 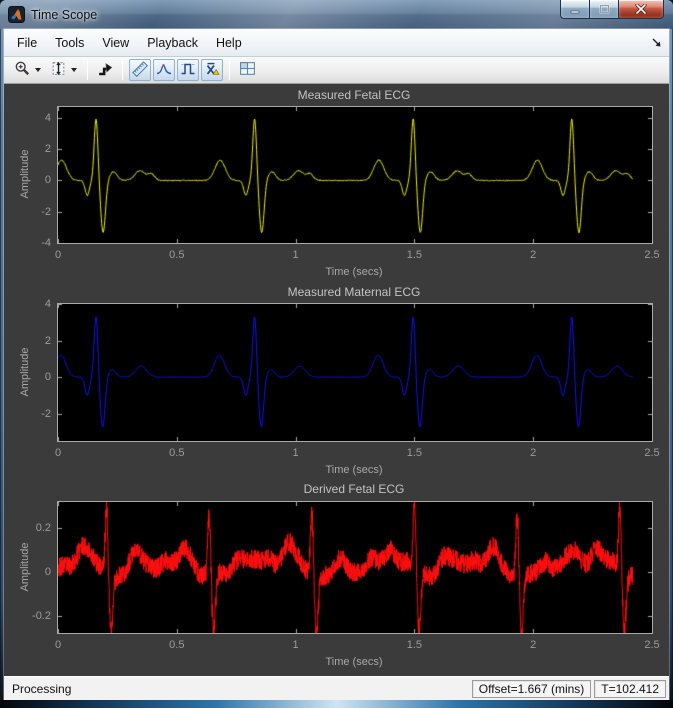 I want to click on minimize-button, so click(x=575, y=9).